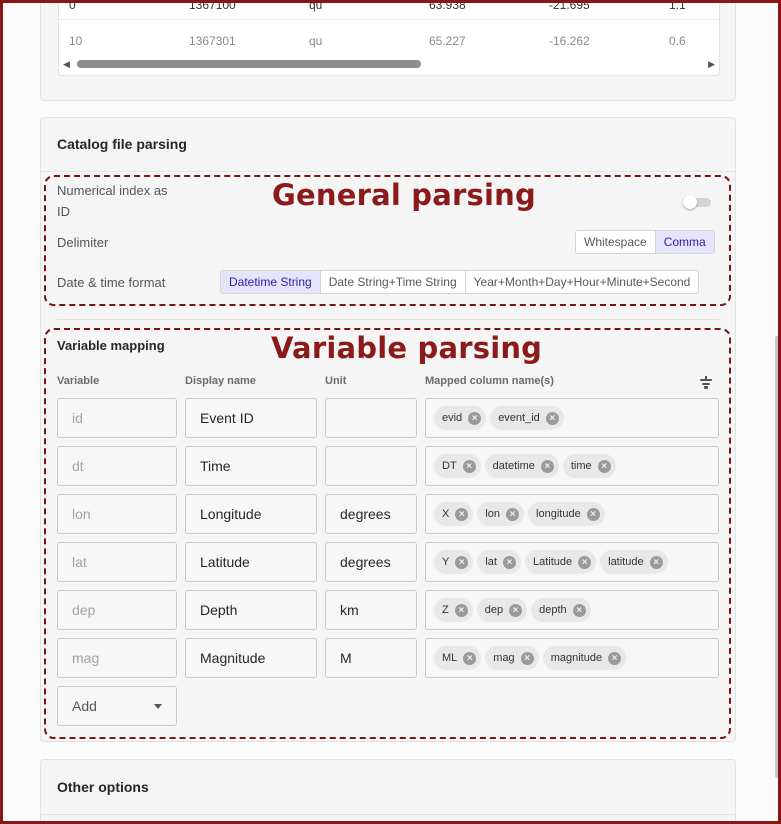  I want to click on mapped-columns-input: Z × dep × depth ×, so click(572, 610).